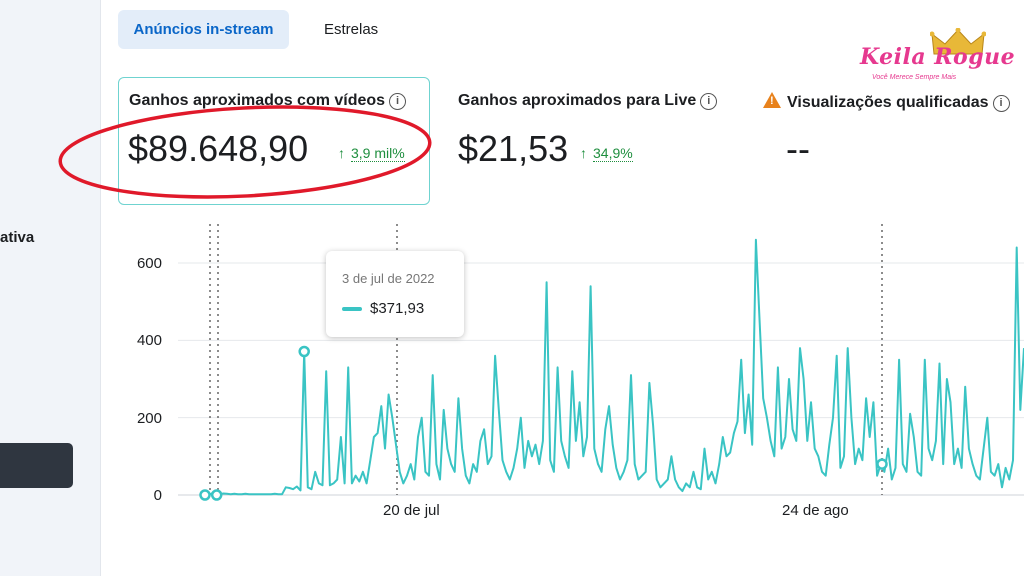 The image size is (1024, 576). I want to click on y-tick-label: 200, so click(149, 418).